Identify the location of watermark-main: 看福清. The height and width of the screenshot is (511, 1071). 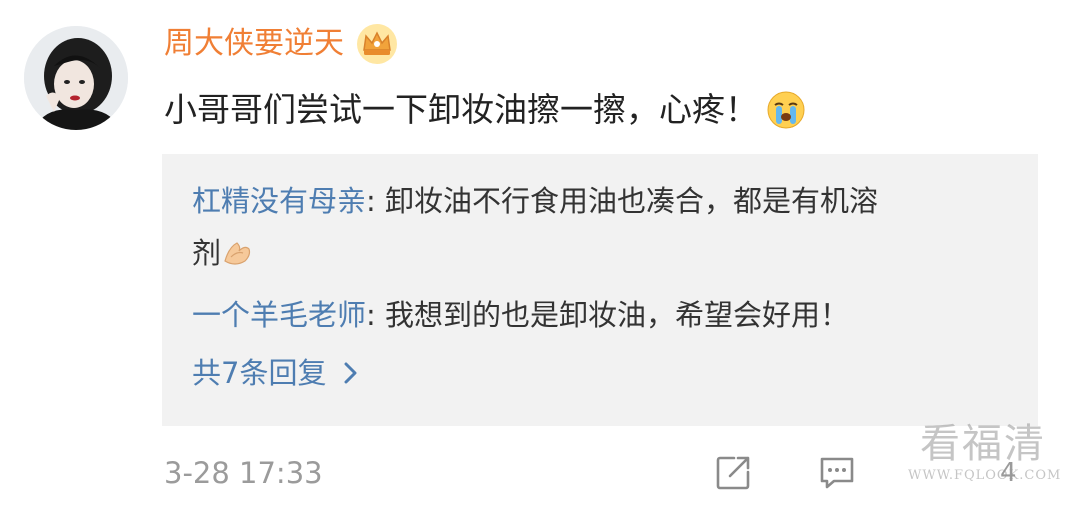
(983, 444).